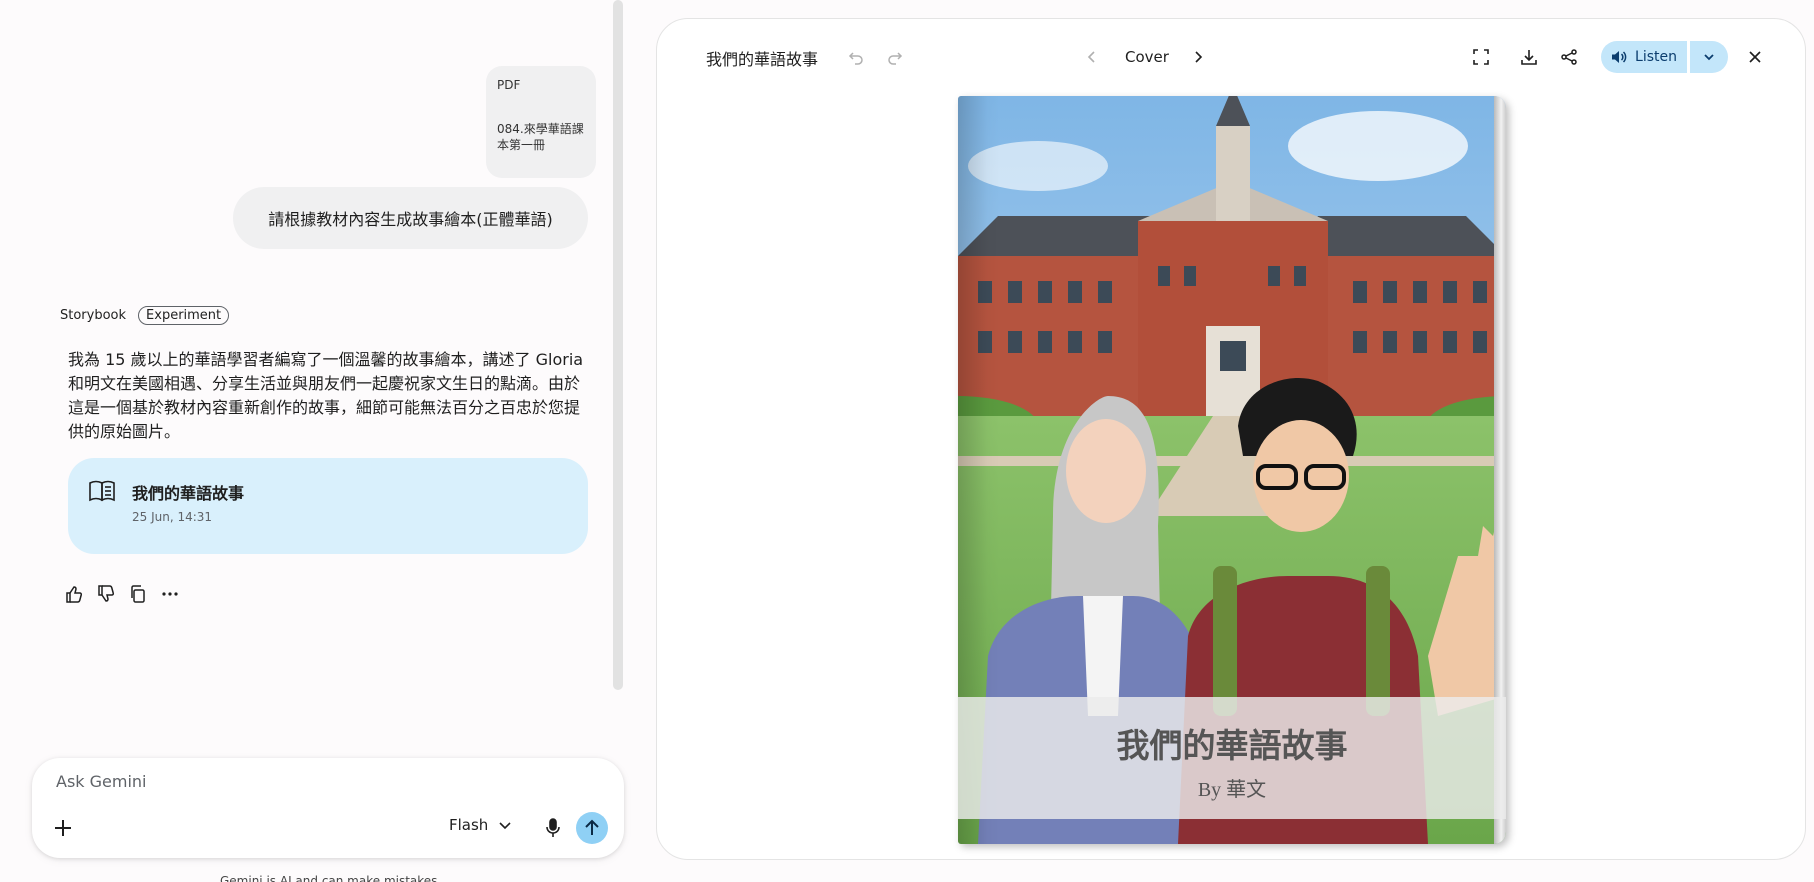 The height and width of the screenshot is (882, 1814). I want to click on story-card-date: 25 Jun, 14:31, so click(172, 517).